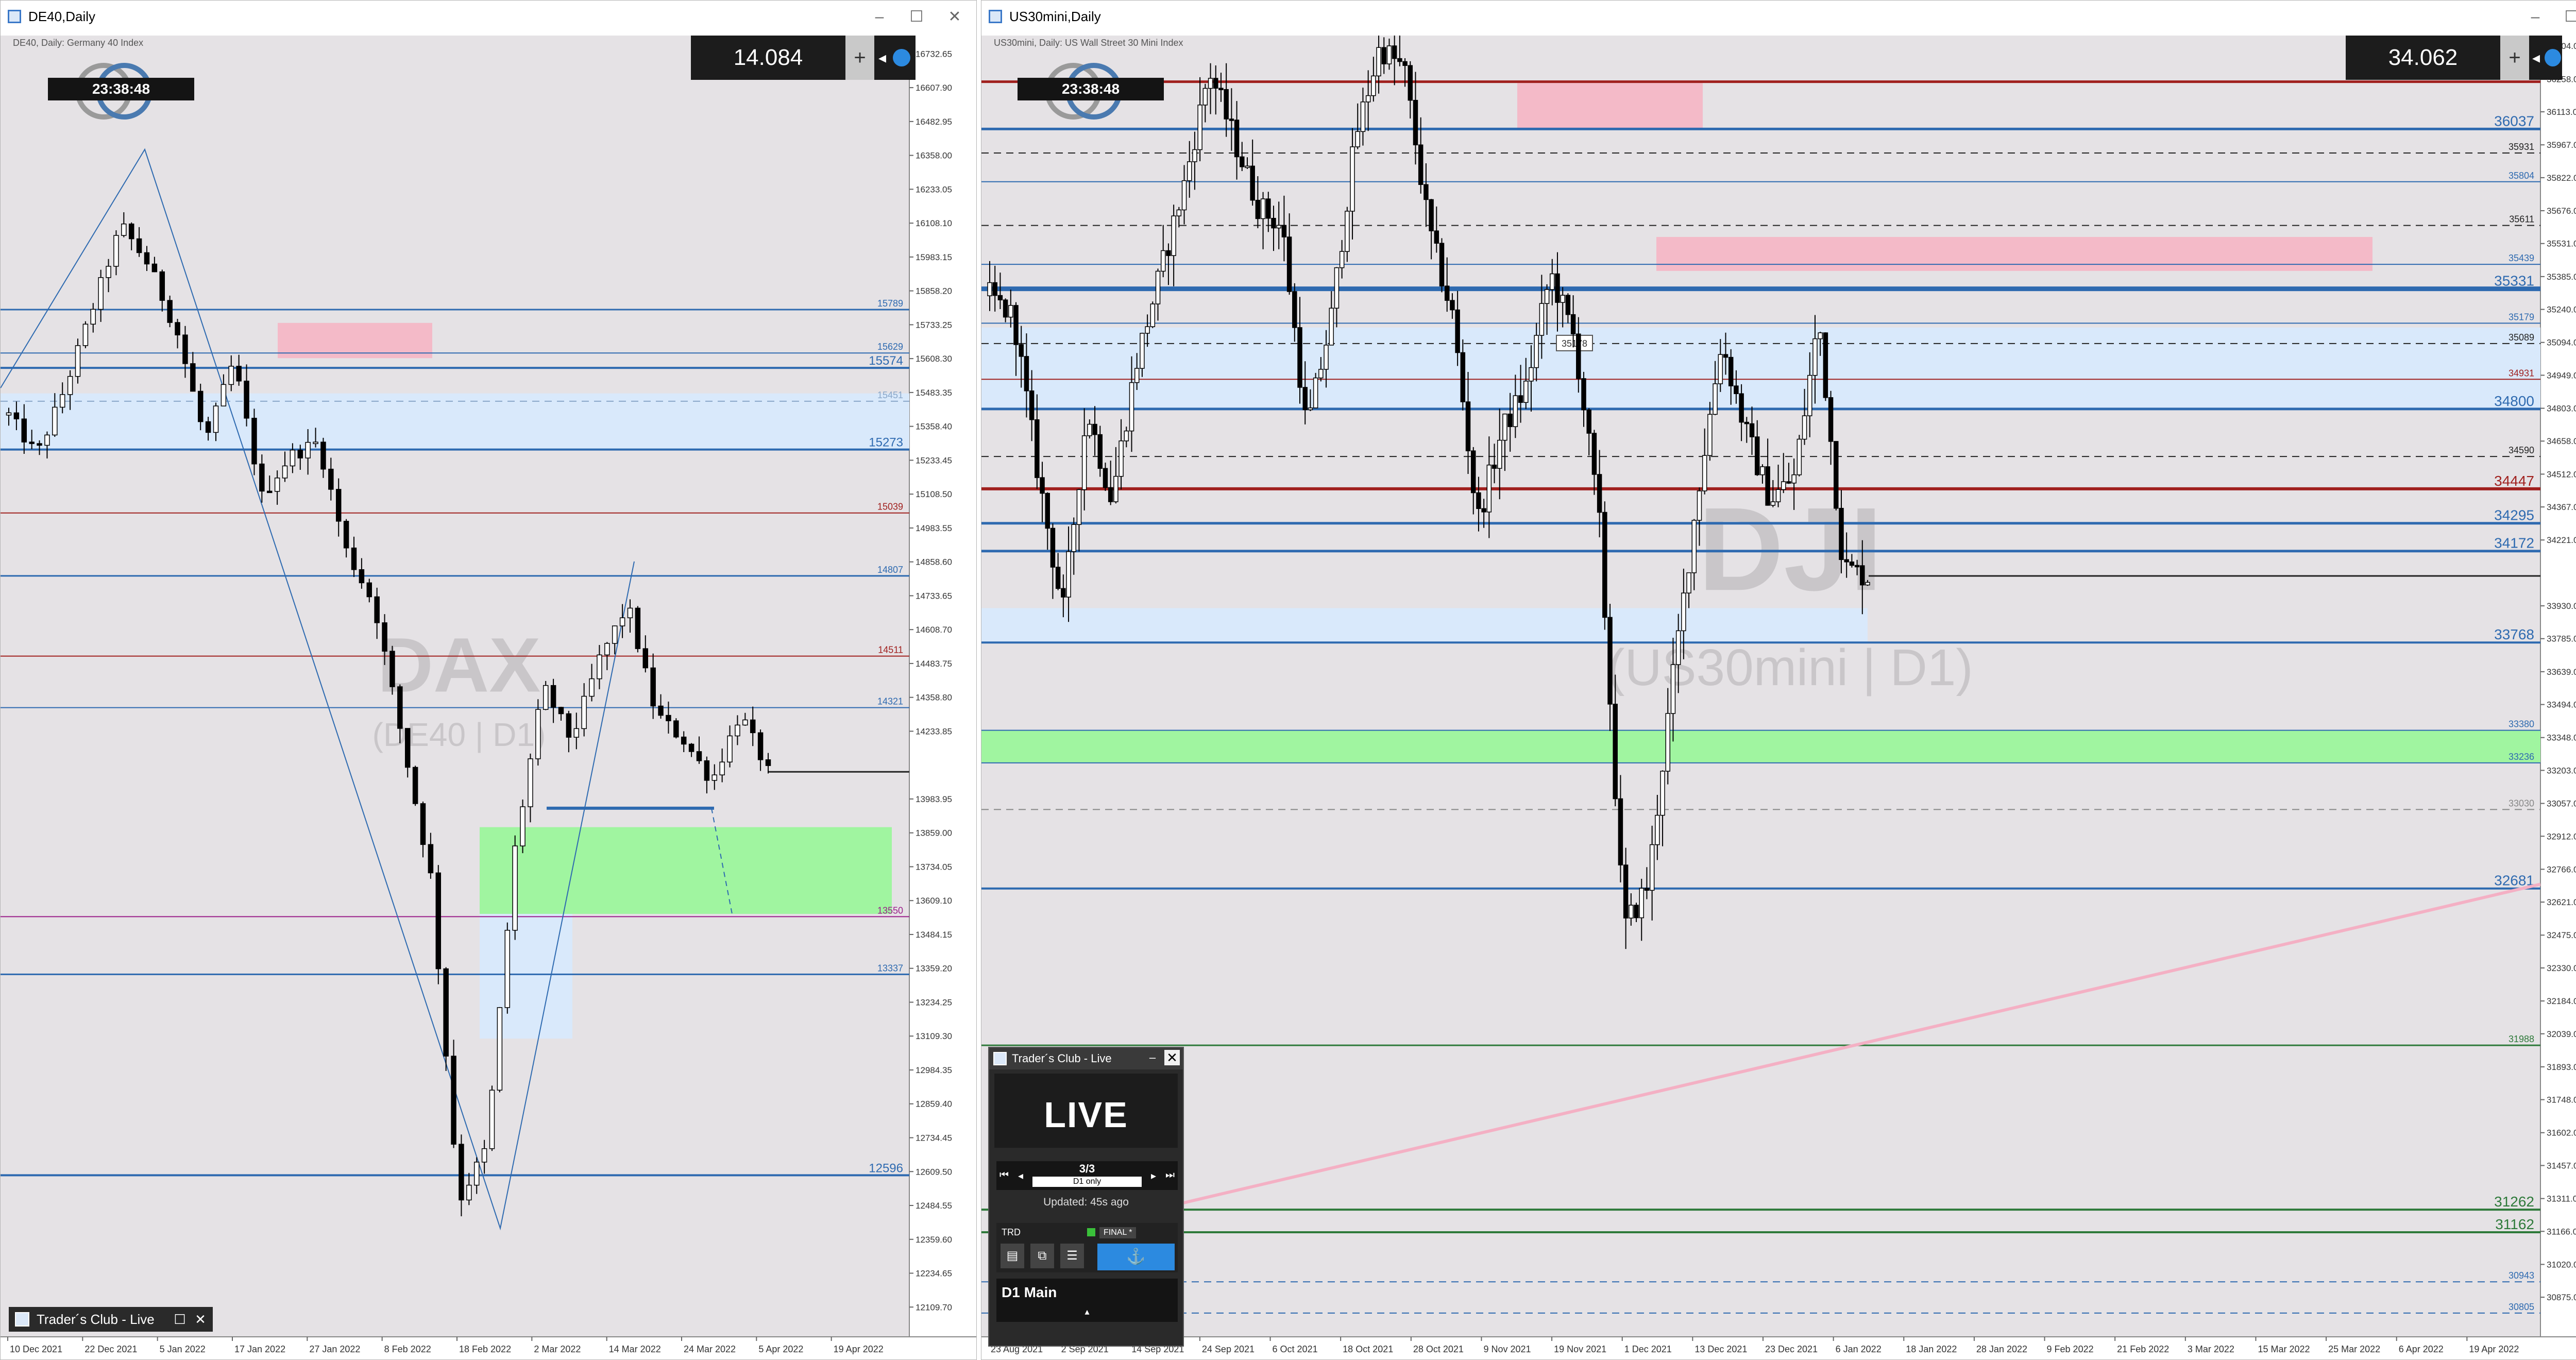 This screenshot has height=1360, width=2576. What do you see at coordinates (934, 1307) in the screenshot?
I see `price-tick-label: 12109.70` at bounding box center [934, 1307].